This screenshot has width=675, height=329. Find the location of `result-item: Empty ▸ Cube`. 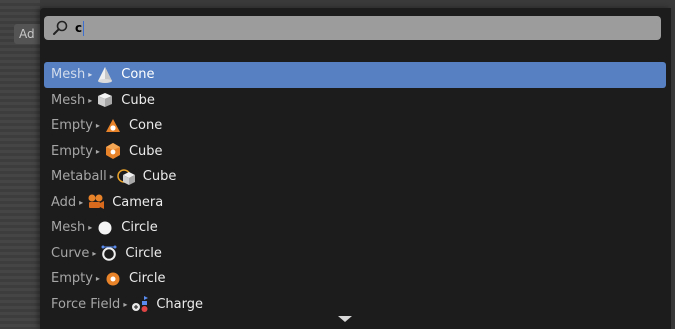

result-item: Empty ▸ Cube is located at coordinates (355, 152).